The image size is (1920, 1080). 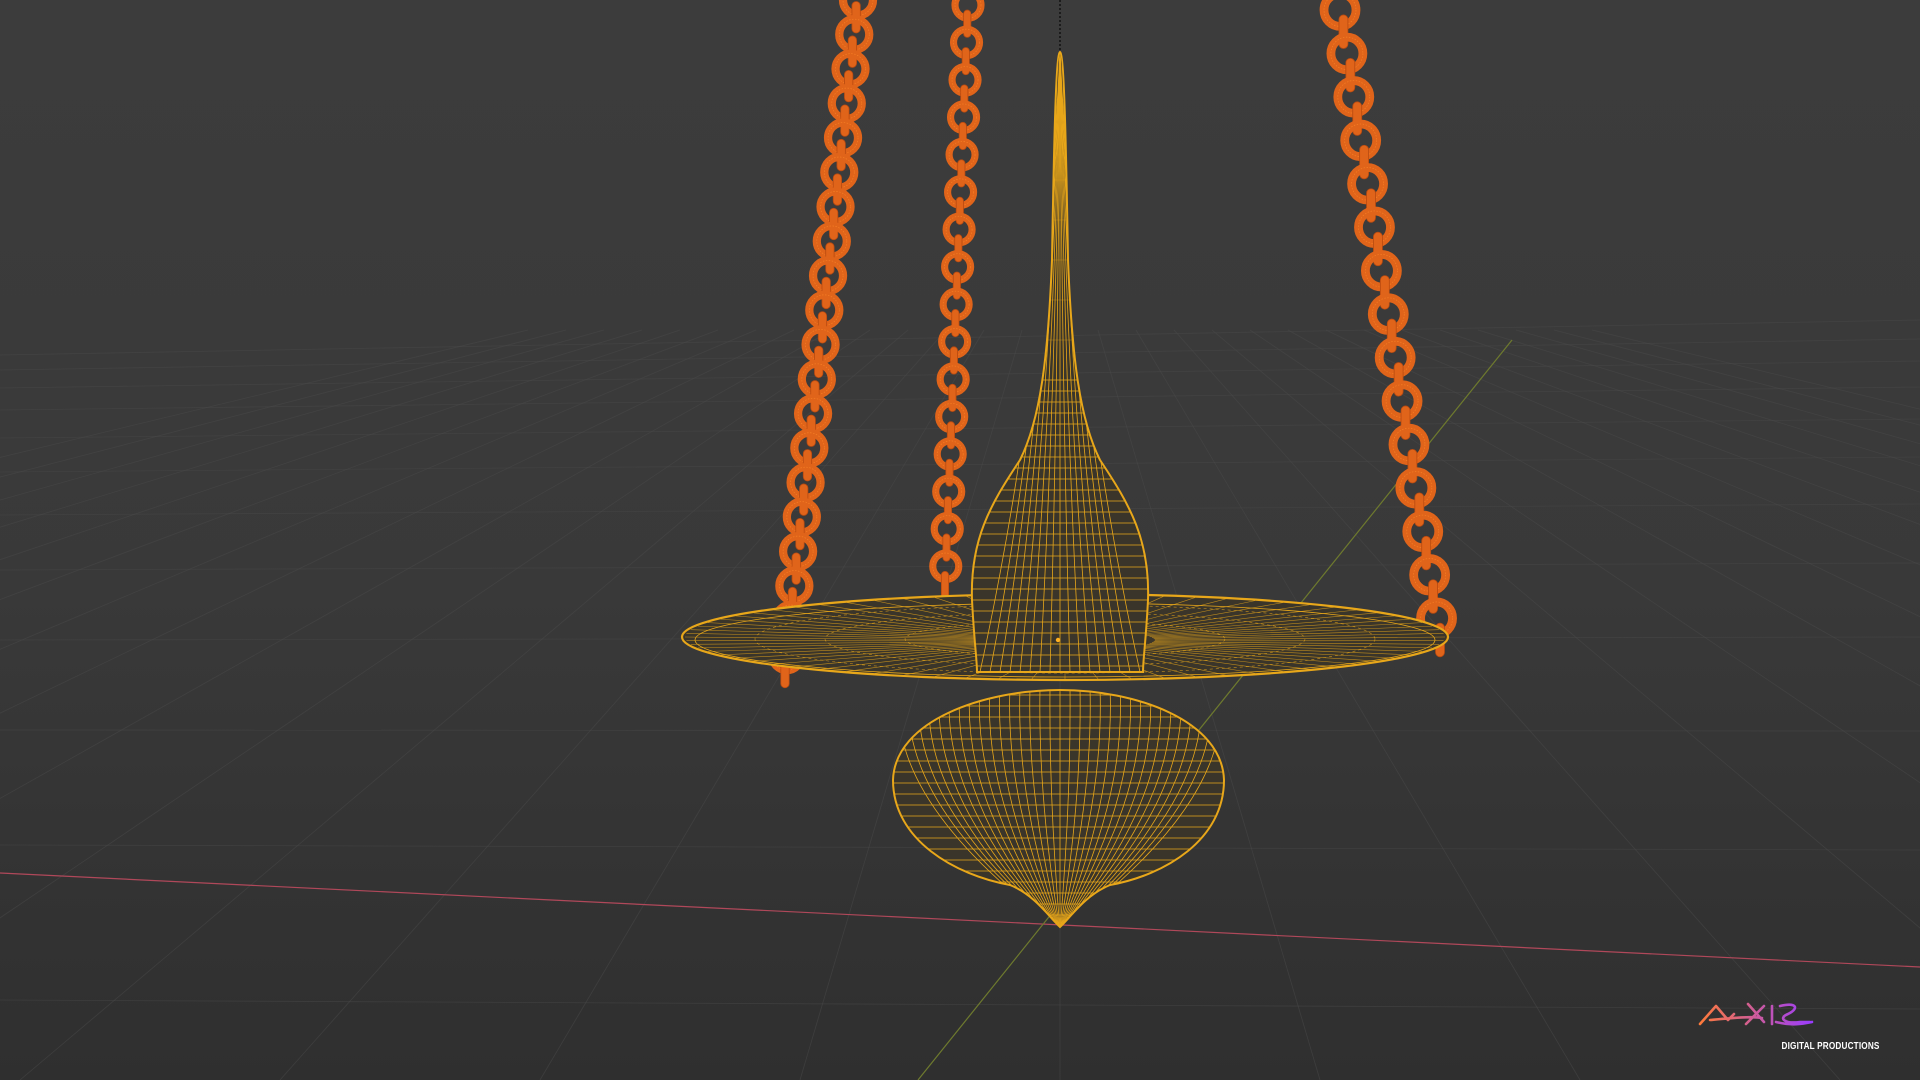 I want to click on x-axis-line, so click(x=960, y=920).